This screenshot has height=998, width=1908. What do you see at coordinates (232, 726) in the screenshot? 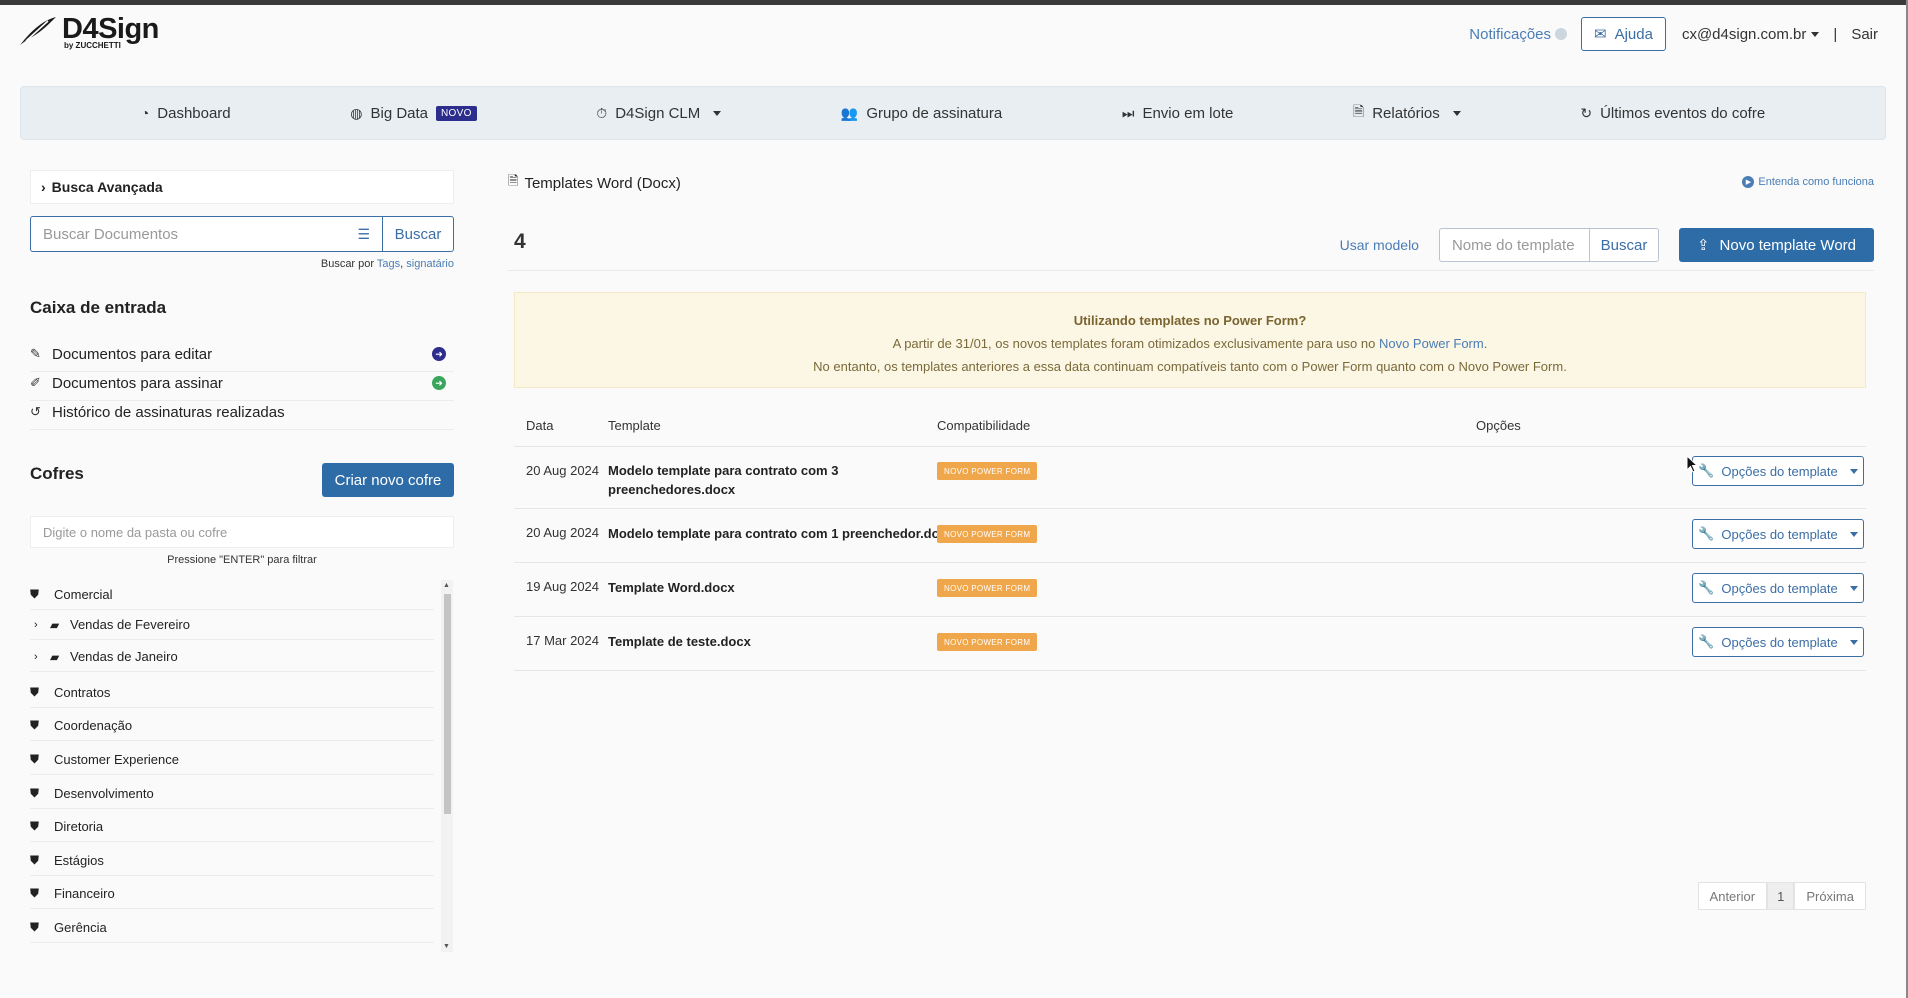
I see `vault-item: ⛊ Coordenação` at bounding box center [232, 726].